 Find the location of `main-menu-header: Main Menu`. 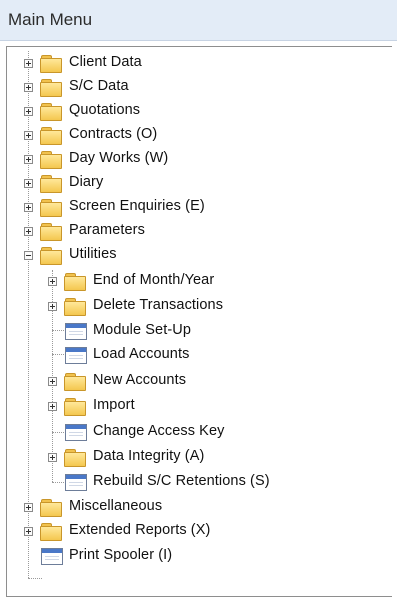

main-menu-header: Main Menu is located at coordinates (198, 20).